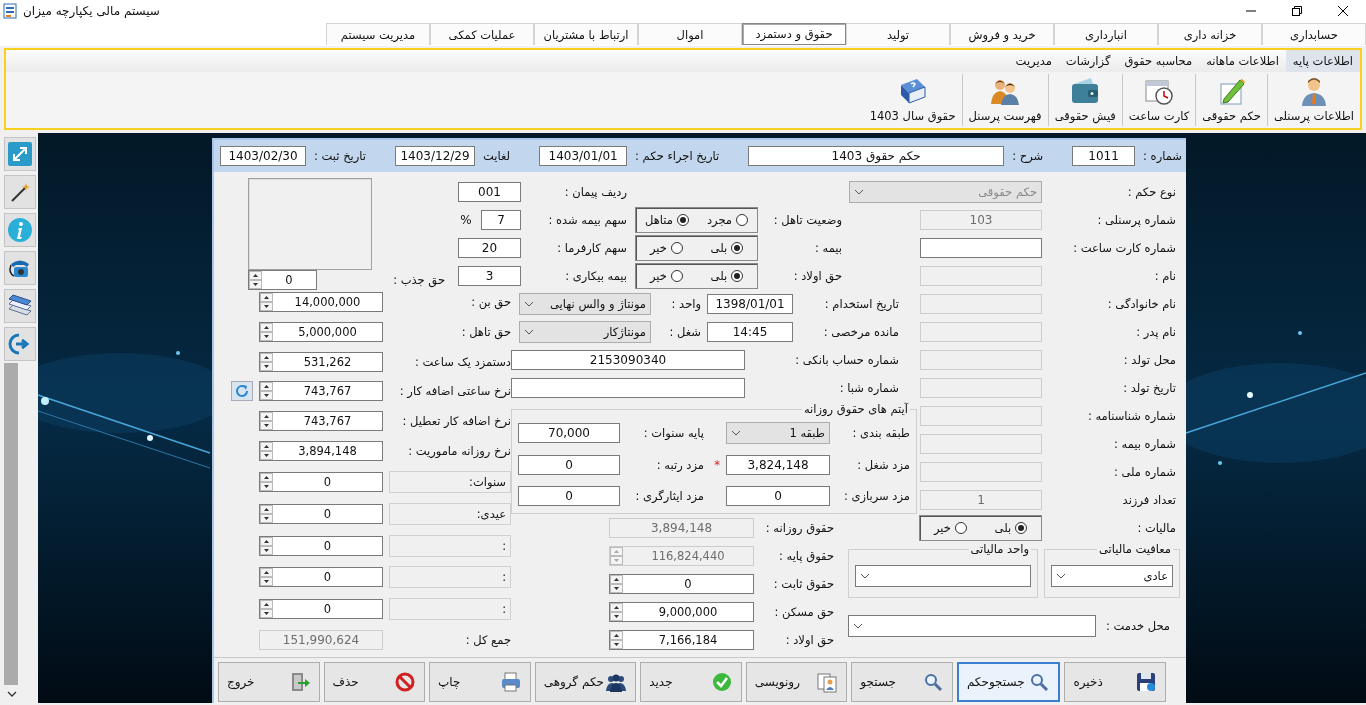  I want to click on text-field: 2153090340, so click(628, 360).